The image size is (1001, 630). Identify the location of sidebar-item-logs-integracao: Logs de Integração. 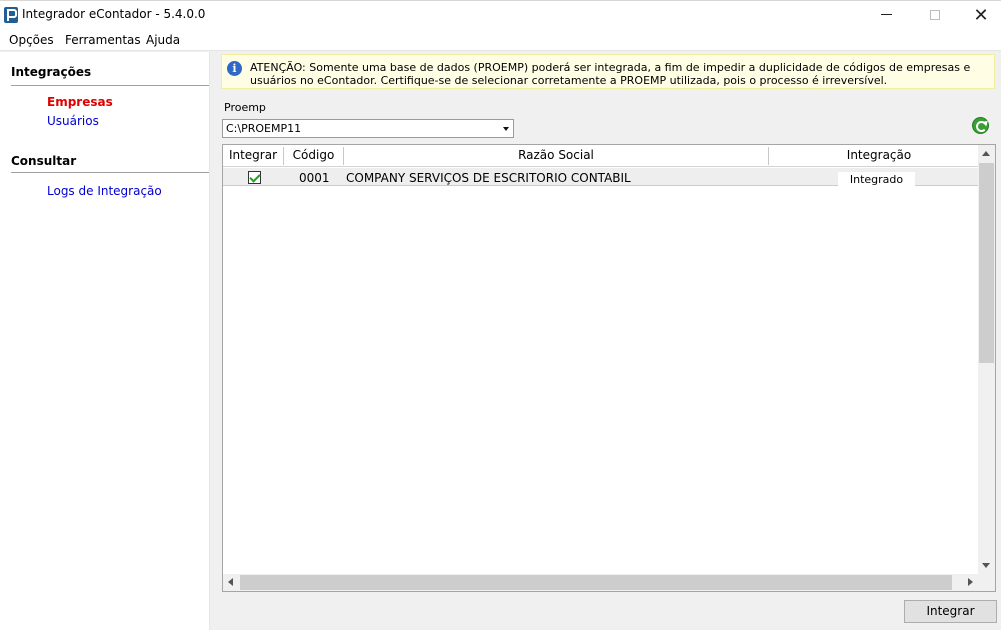
(104, 191).